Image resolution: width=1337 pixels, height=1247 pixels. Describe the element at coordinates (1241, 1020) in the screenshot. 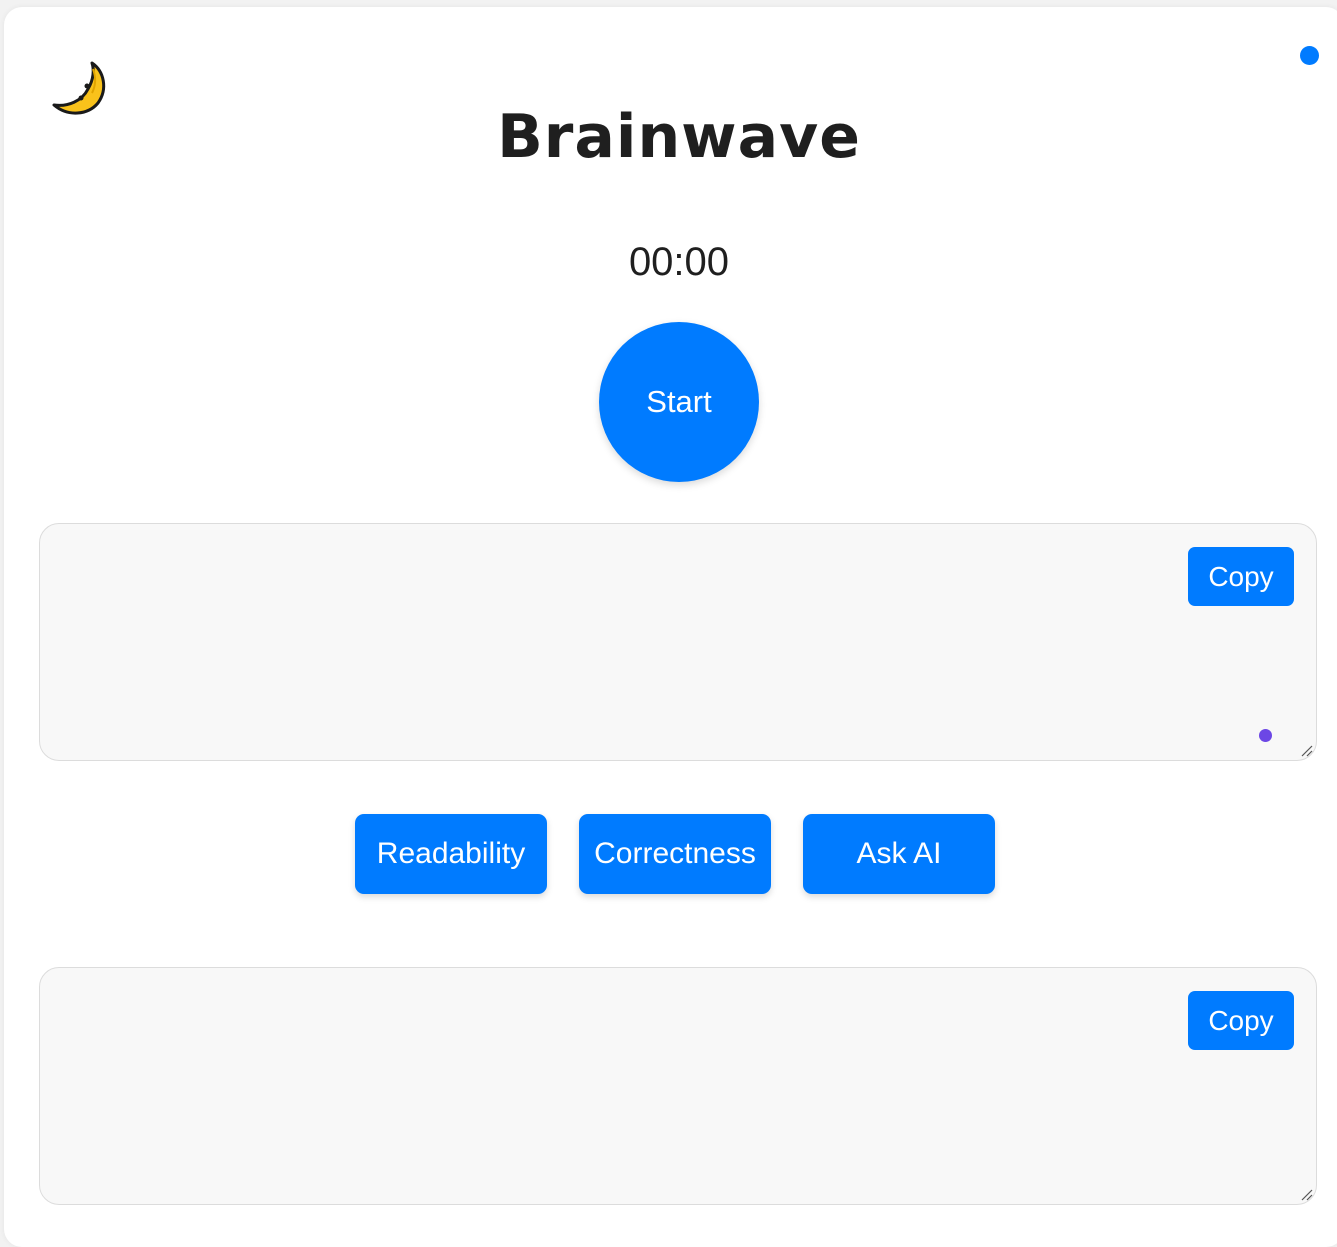

I see `copy-result-button: Copy` at that location.